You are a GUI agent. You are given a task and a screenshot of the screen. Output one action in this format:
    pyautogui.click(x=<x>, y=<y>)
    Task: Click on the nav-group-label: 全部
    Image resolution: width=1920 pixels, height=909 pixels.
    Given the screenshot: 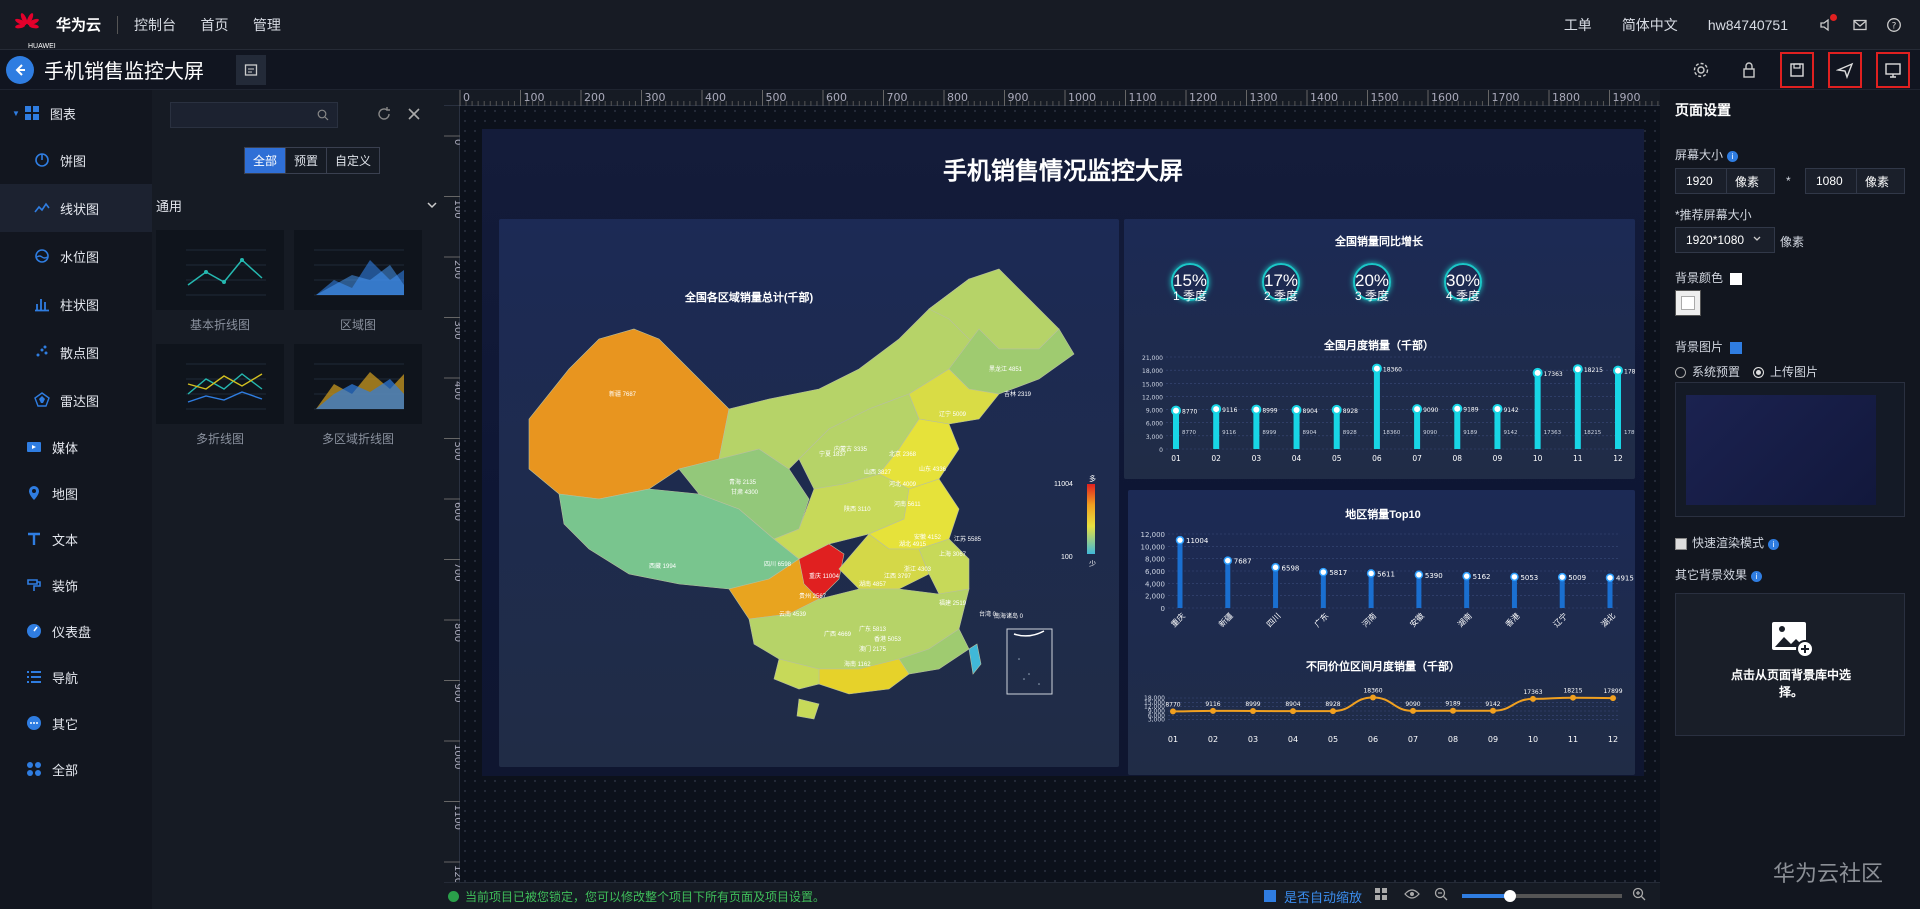 What is the action you would take?
    pyautogui.click(x=65, y=770)
    